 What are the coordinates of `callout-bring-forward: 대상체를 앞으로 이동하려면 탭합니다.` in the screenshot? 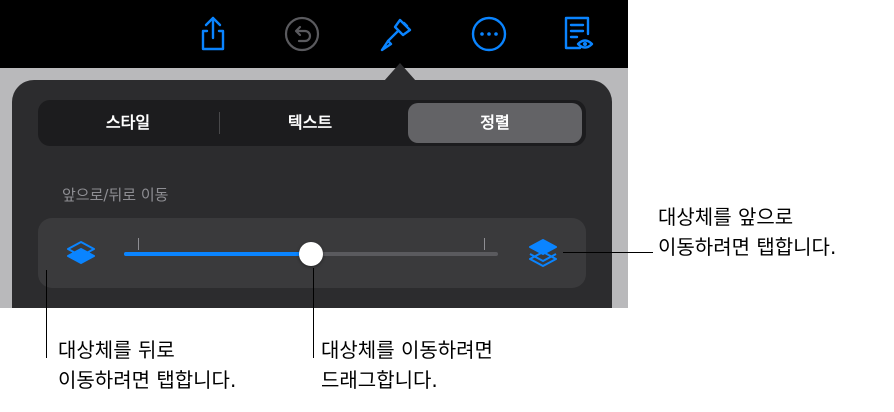 It's located at (747, 232).